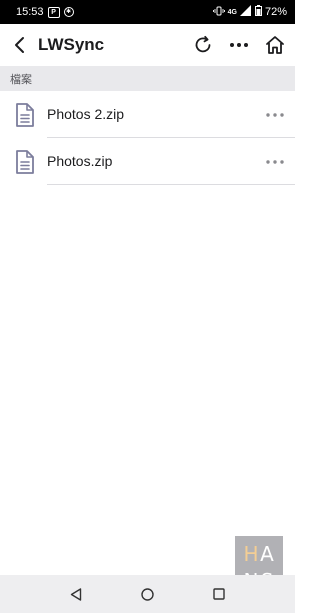  What do you see at coordinates (30, 12) in the screenshot?
I see `status-time: 15:53` at bounding box center [30, 12].